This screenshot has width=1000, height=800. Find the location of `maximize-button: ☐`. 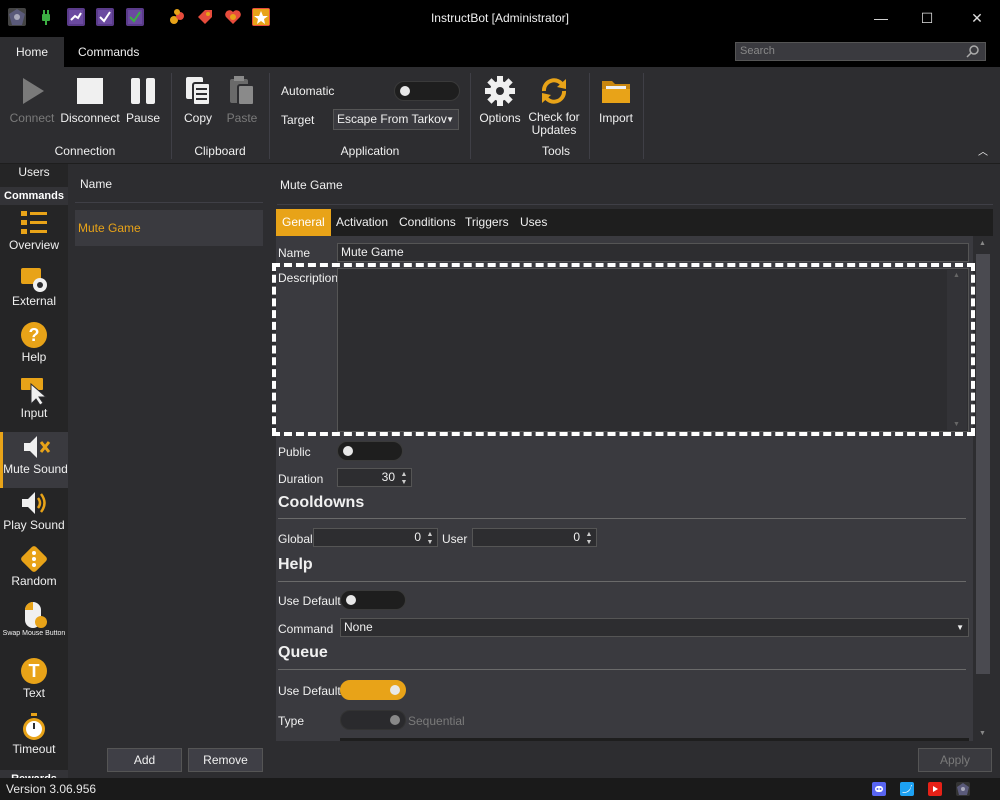

maximize-button: ☐ is located at coordinates (927, 18).